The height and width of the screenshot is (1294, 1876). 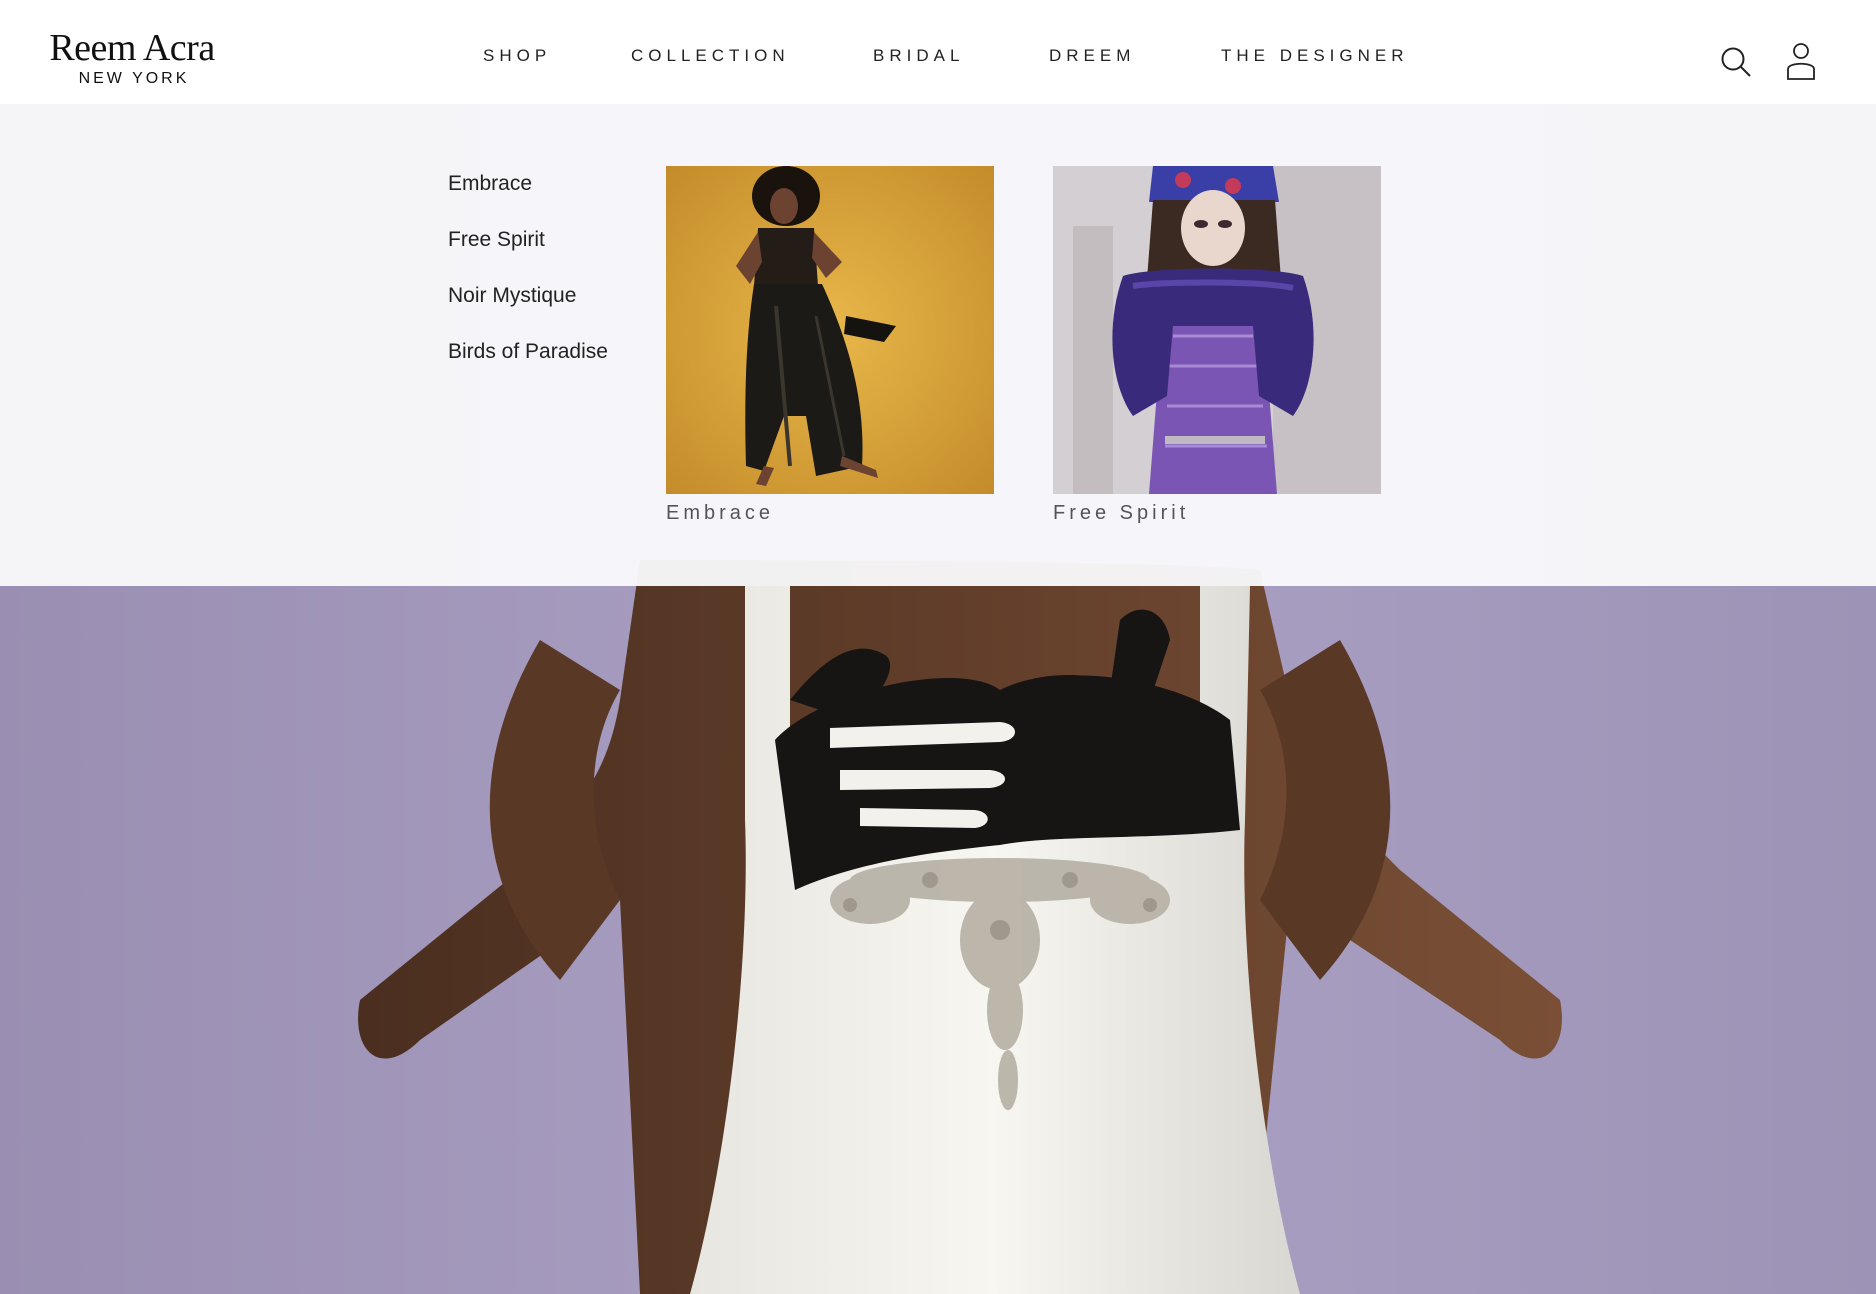 What do you see at coordinates (830, 330) in the screenshot?
I see `embrace-image` at bounding box center [830, 330].